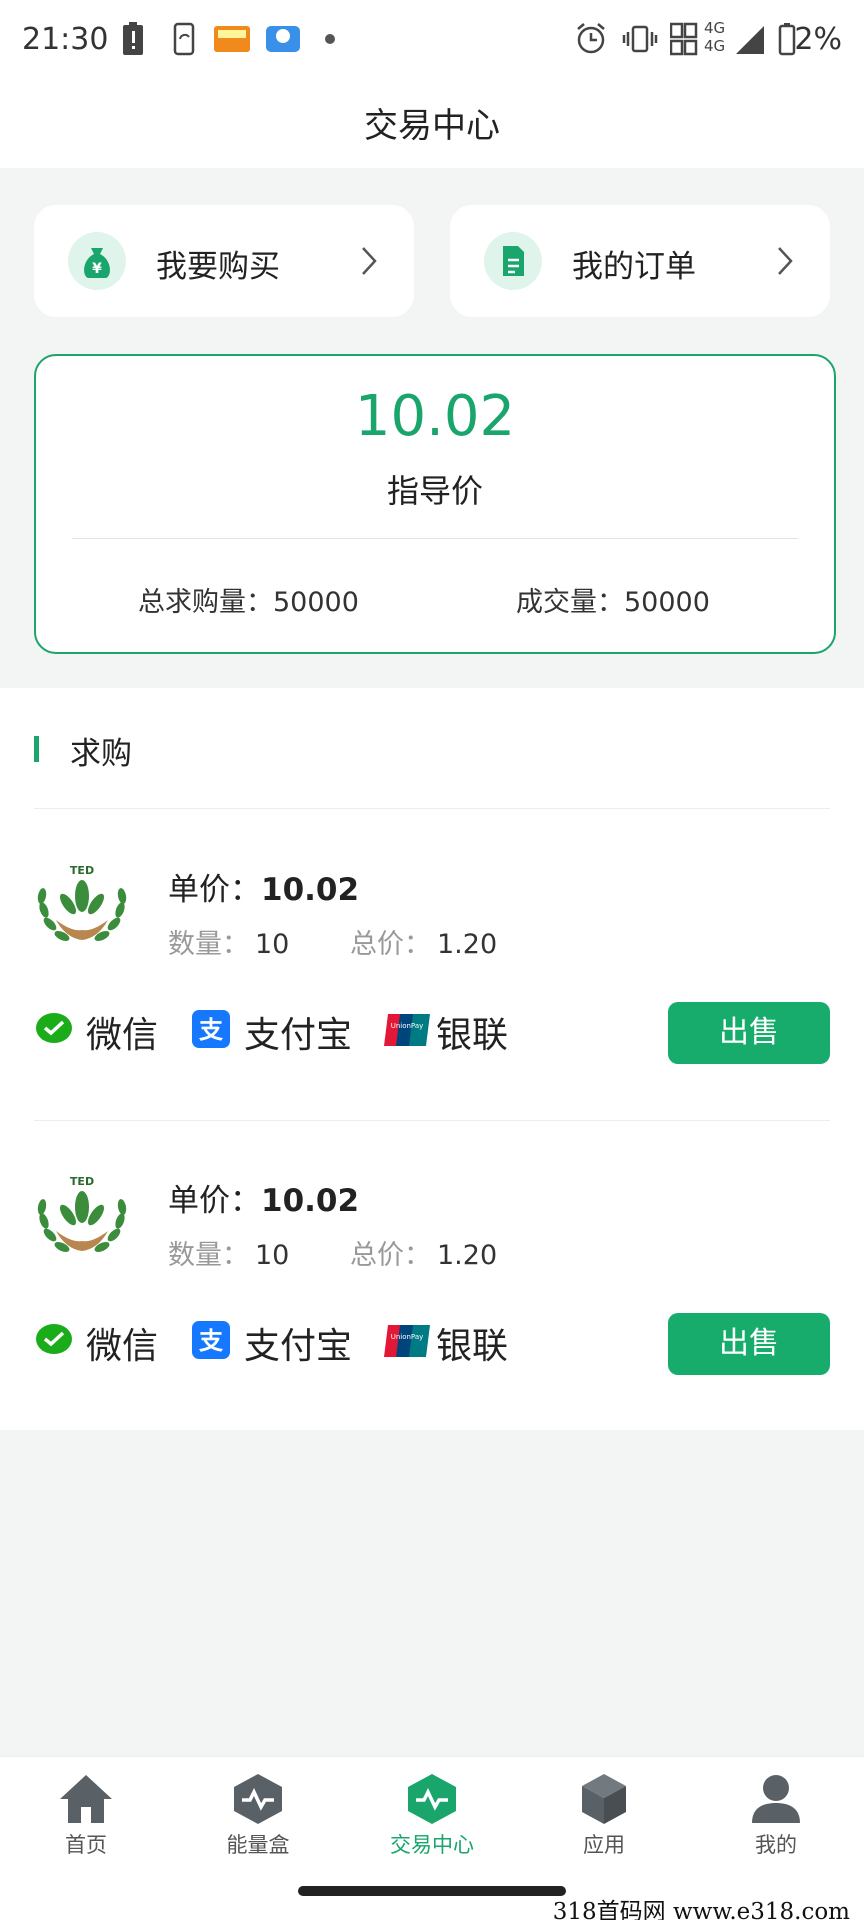 The image size is (864, 1920). I want to click on dot-icon, so click(330, 39).